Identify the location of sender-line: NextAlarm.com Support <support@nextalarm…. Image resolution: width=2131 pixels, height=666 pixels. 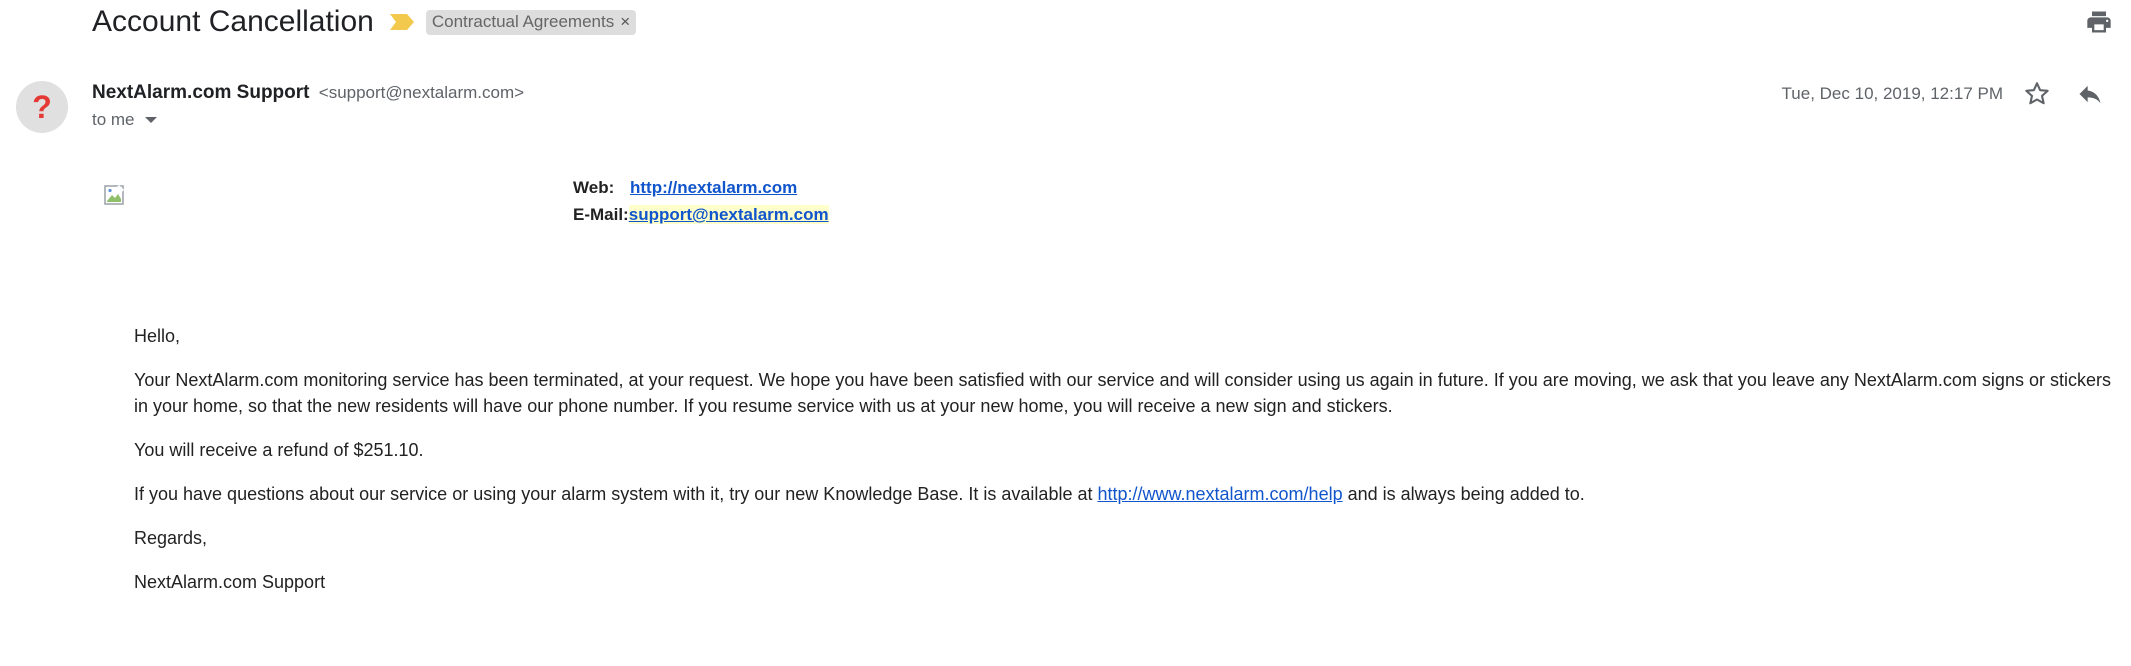
(308, 93).